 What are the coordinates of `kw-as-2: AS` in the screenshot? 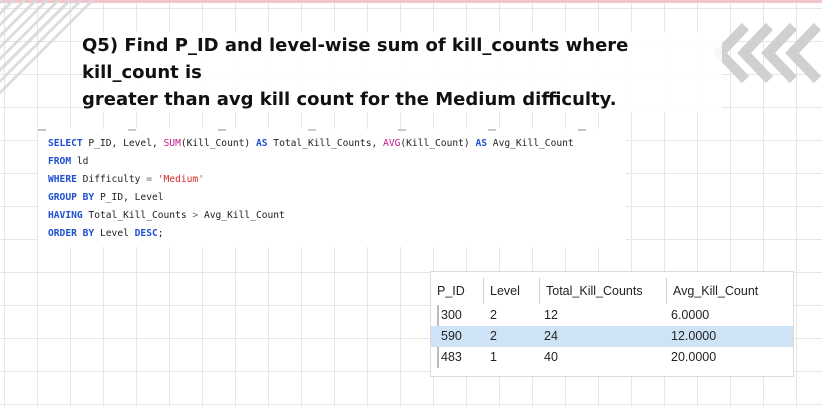 It's located at (481, 143).